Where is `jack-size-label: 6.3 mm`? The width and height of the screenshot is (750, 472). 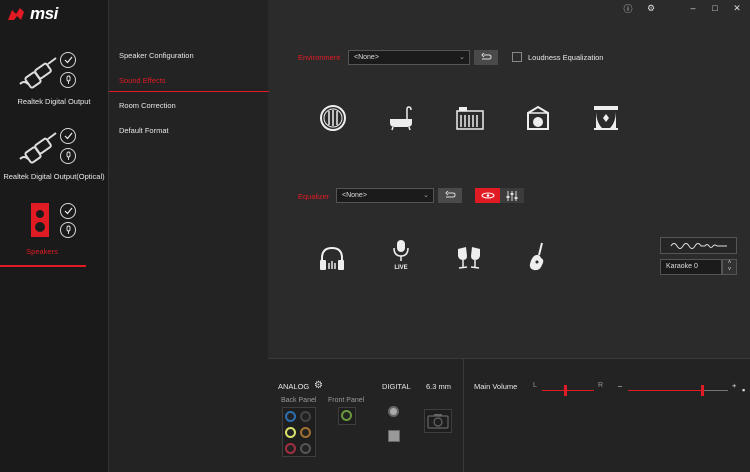 jack-size-label: 6.3 mm is located at coordinates (439, 386).